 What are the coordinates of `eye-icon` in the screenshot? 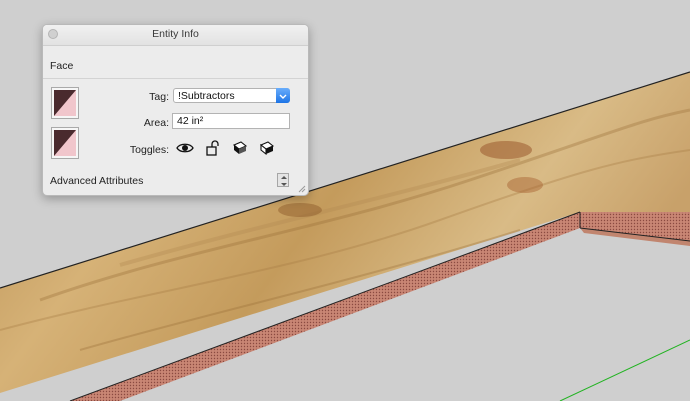 It's located at (185, 148).